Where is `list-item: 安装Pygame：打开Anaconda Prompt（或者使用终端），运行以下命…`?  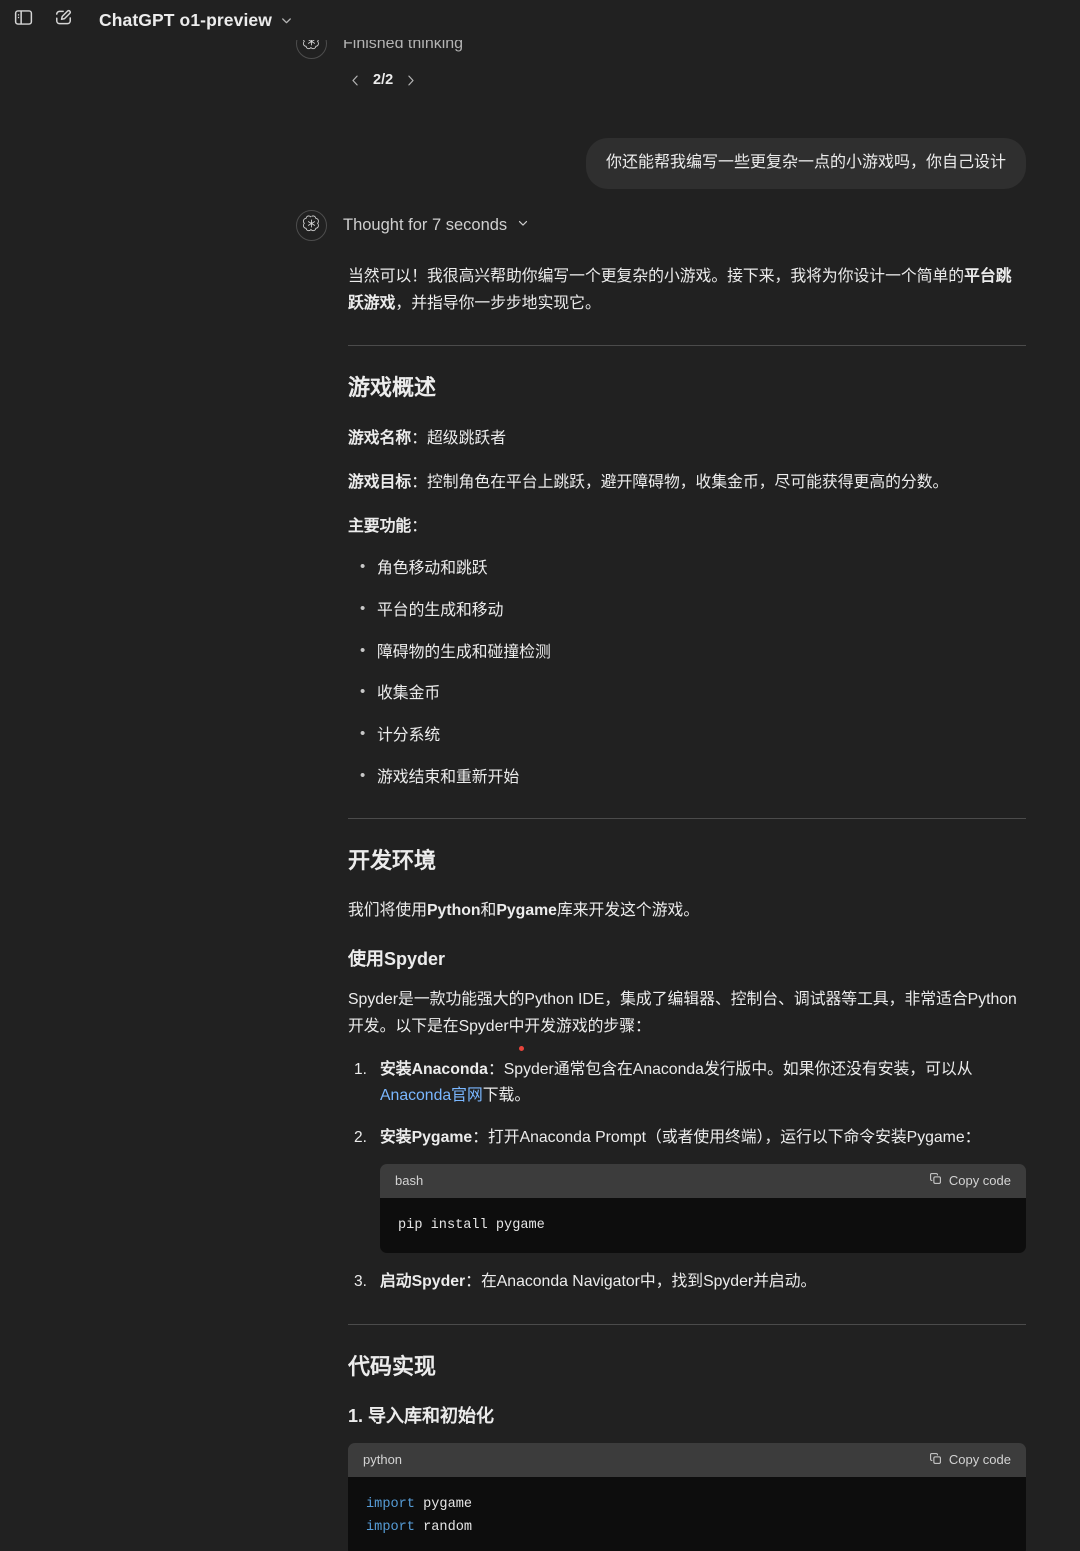
list-item: 安装Pygame：打开Anaconda Prompt（或者使用终端），运行以下命… is located at coordinates (687, 1189).